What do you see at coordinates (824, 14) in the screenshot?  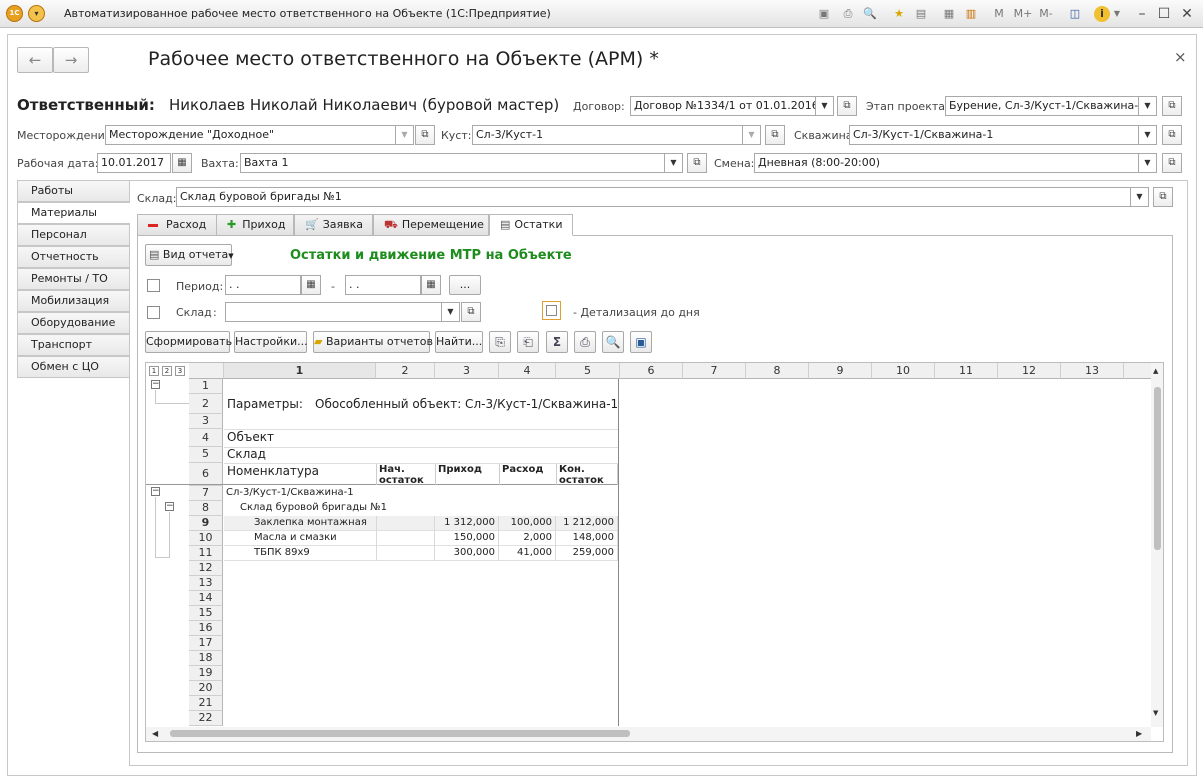 I see `save-icon: ▣` at bounding box center [824, 14].